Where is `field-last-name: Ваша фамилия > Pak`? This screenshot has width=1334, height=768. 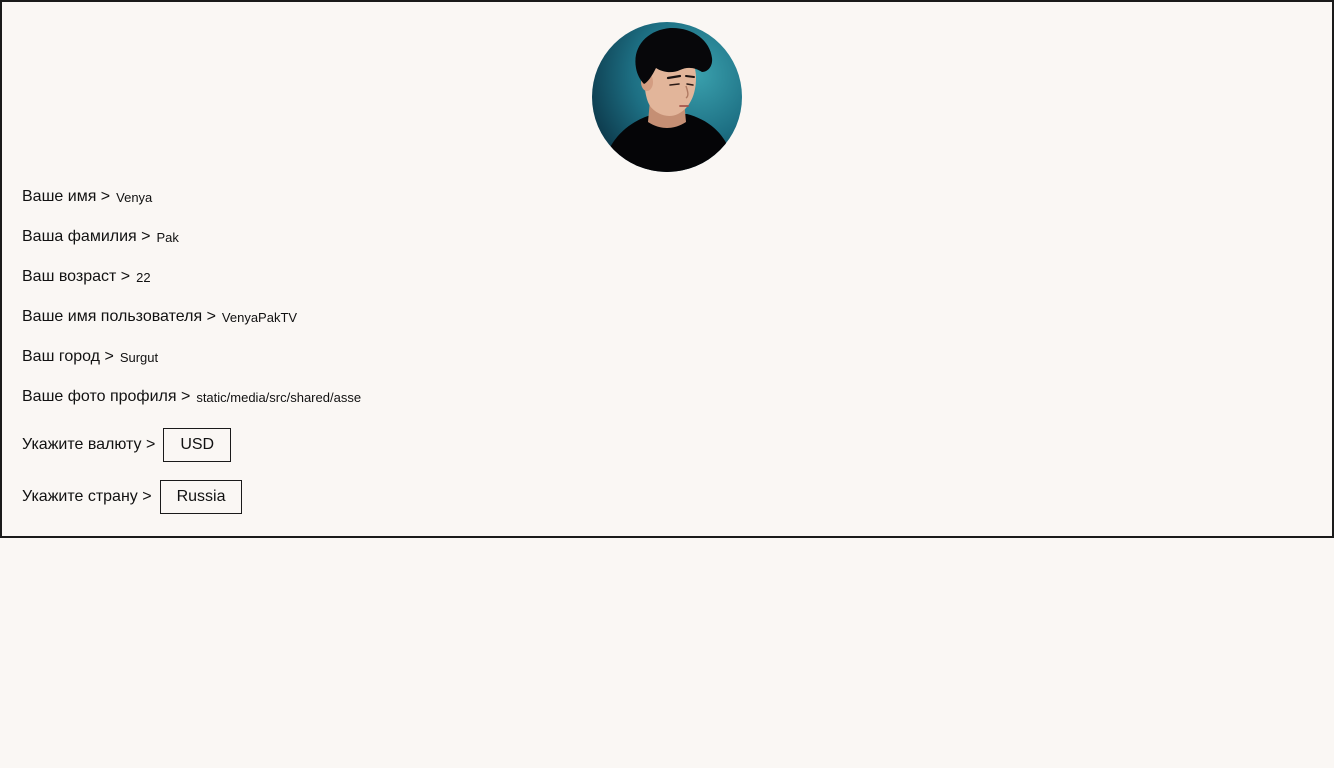
field-last-name: Ваша фамилия > Pak is located at coordinates (100, 237).